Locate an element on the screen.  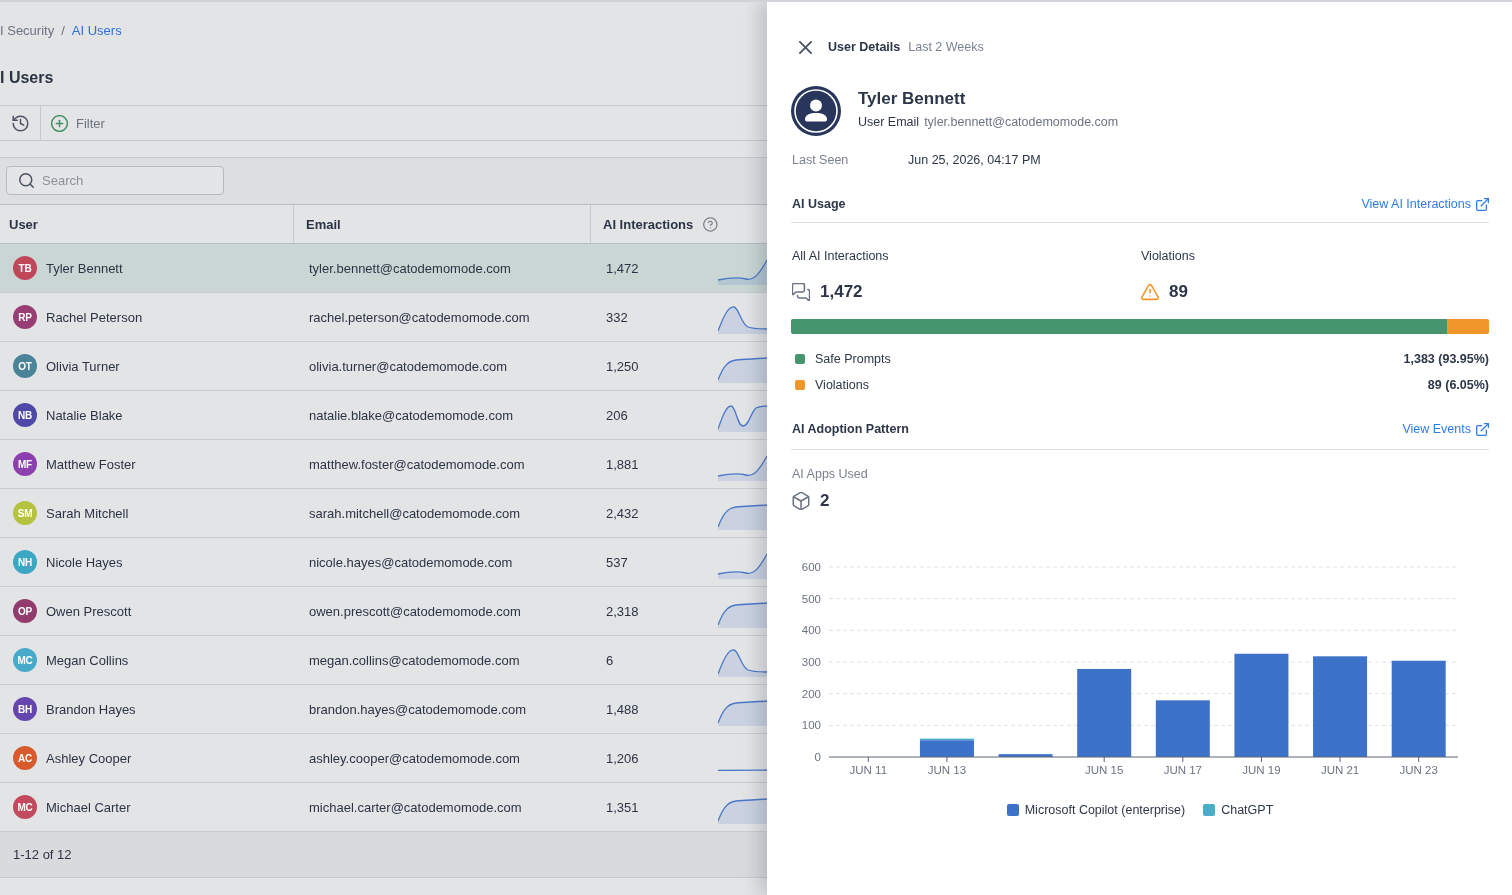
breadcrumb-link: AI Users is located at coordinates (96, 31).